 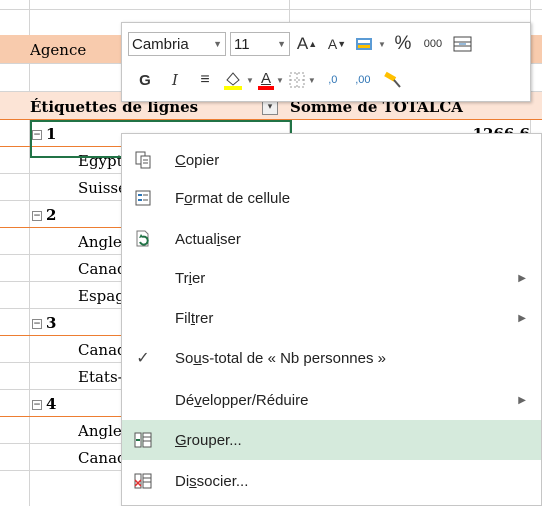 What do you see at coordinates (208, 239) in the screenshot?
I see `menu-item-label: Actualiser` at bounding box center [208, 239].